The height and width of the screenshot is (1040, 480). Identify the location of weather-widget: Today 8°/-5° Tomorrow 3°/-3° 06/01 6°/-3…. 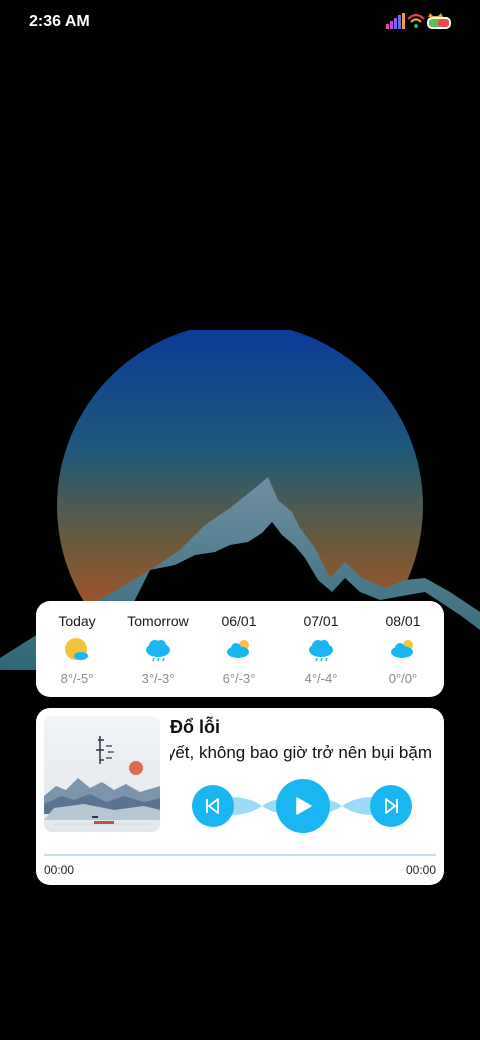
(240, 649).